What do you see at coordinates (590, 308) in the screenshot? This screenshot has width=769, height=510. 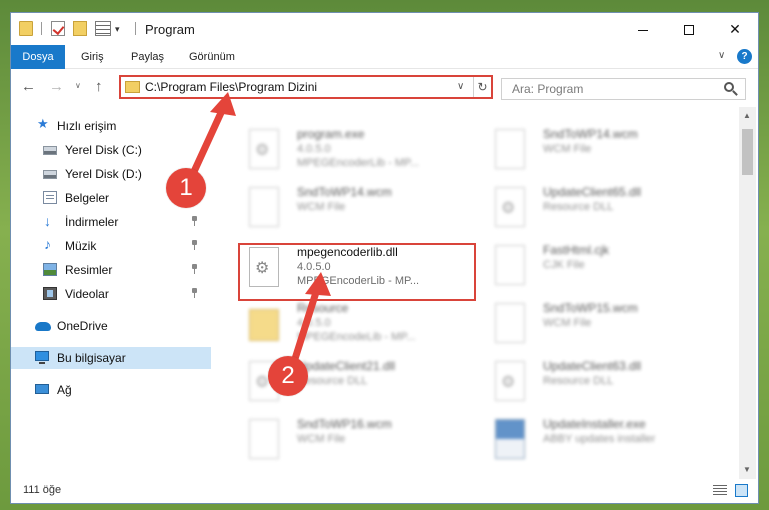 I see `file-name: SndToWP15.wcm` at bounding box center [590, 308].